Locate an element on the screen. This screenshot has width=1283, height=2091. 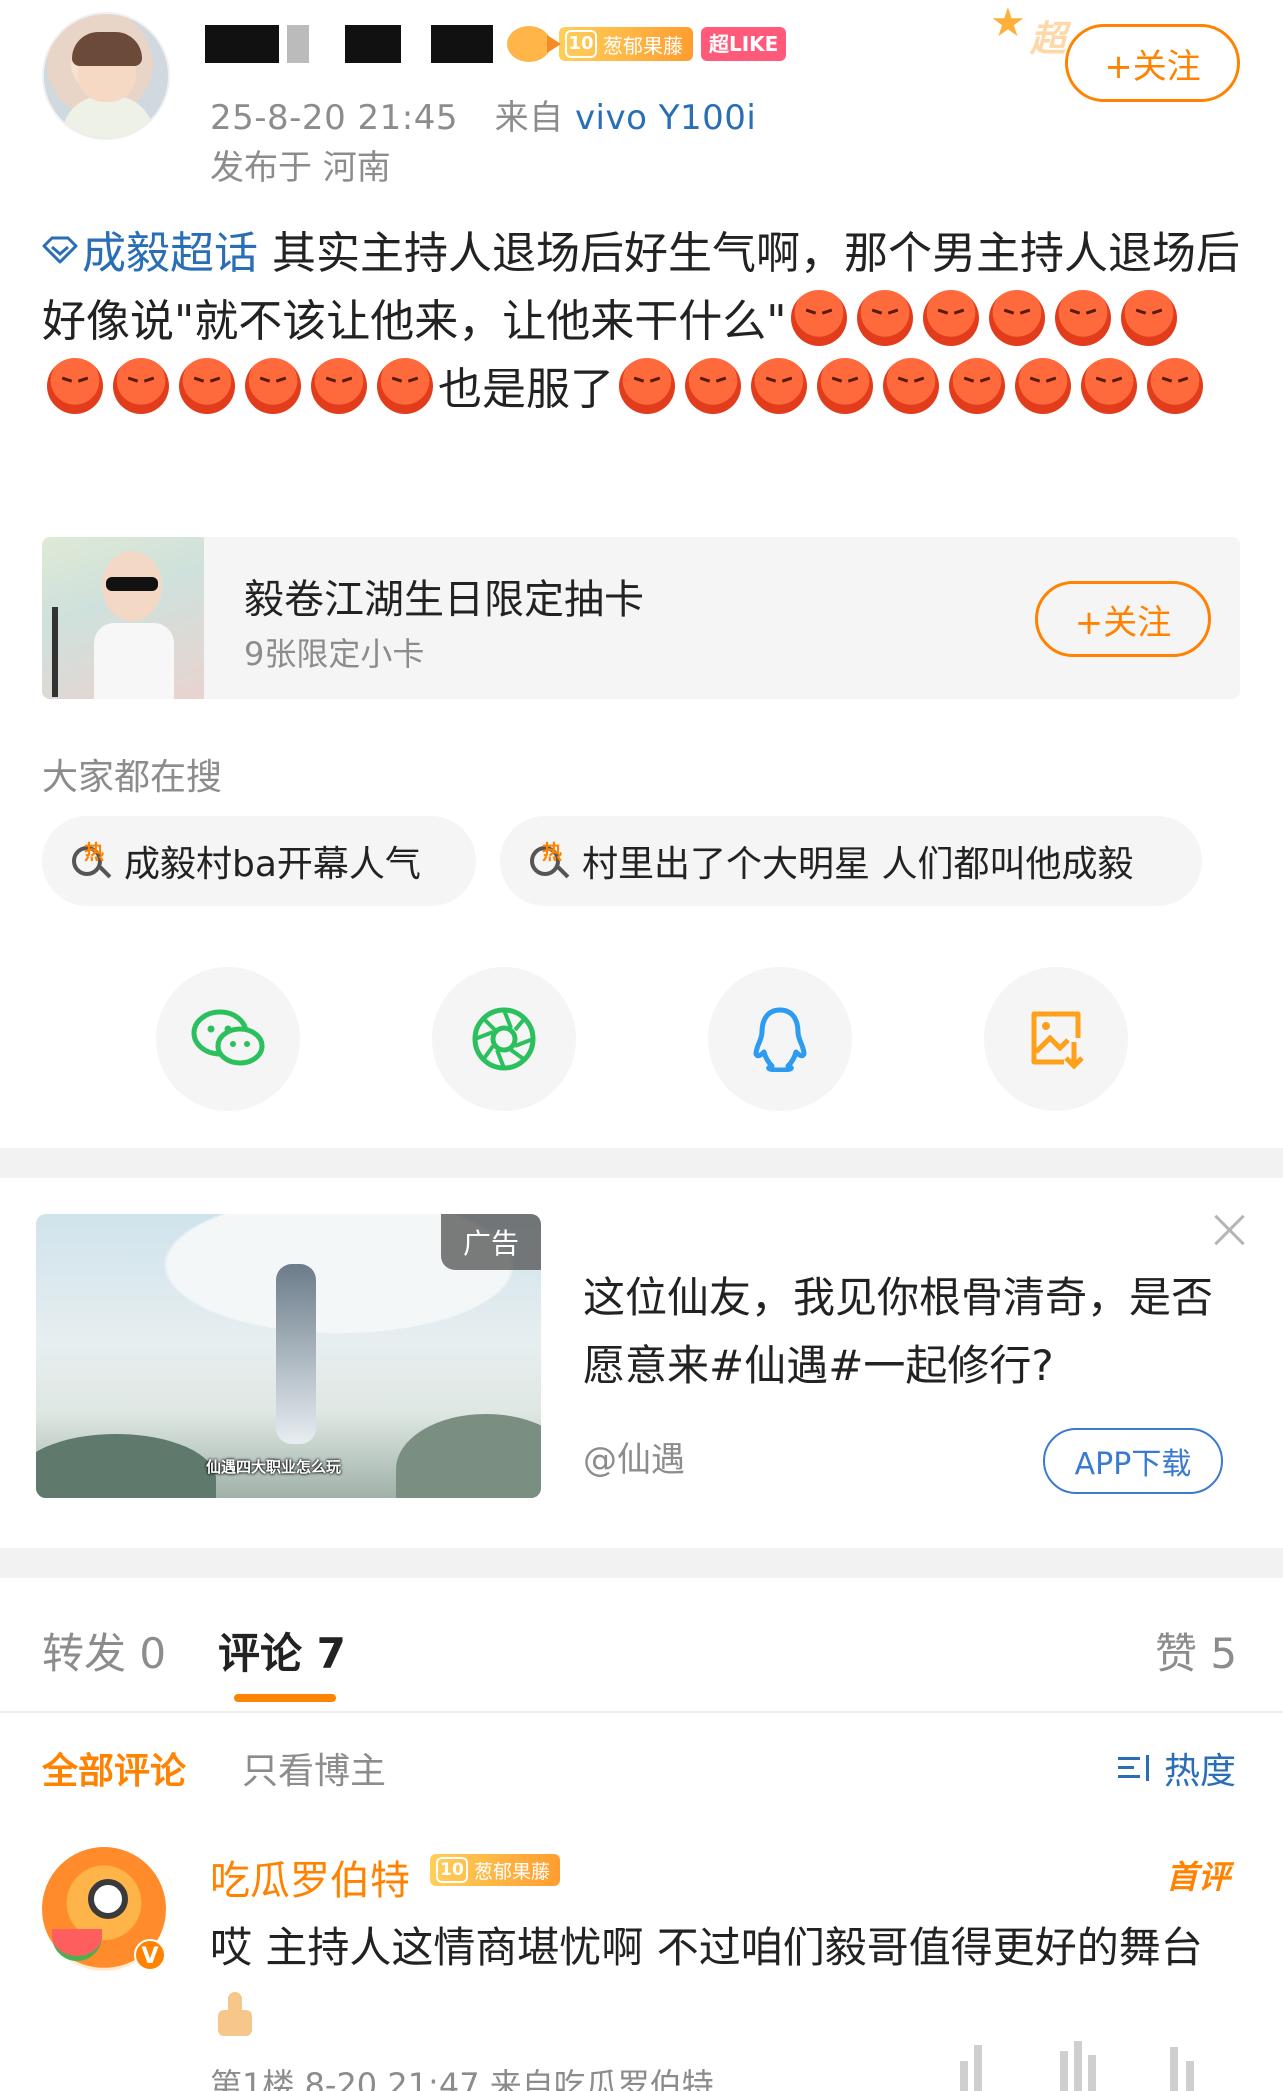
share-qq-button is located at coordinates (780, 1039).